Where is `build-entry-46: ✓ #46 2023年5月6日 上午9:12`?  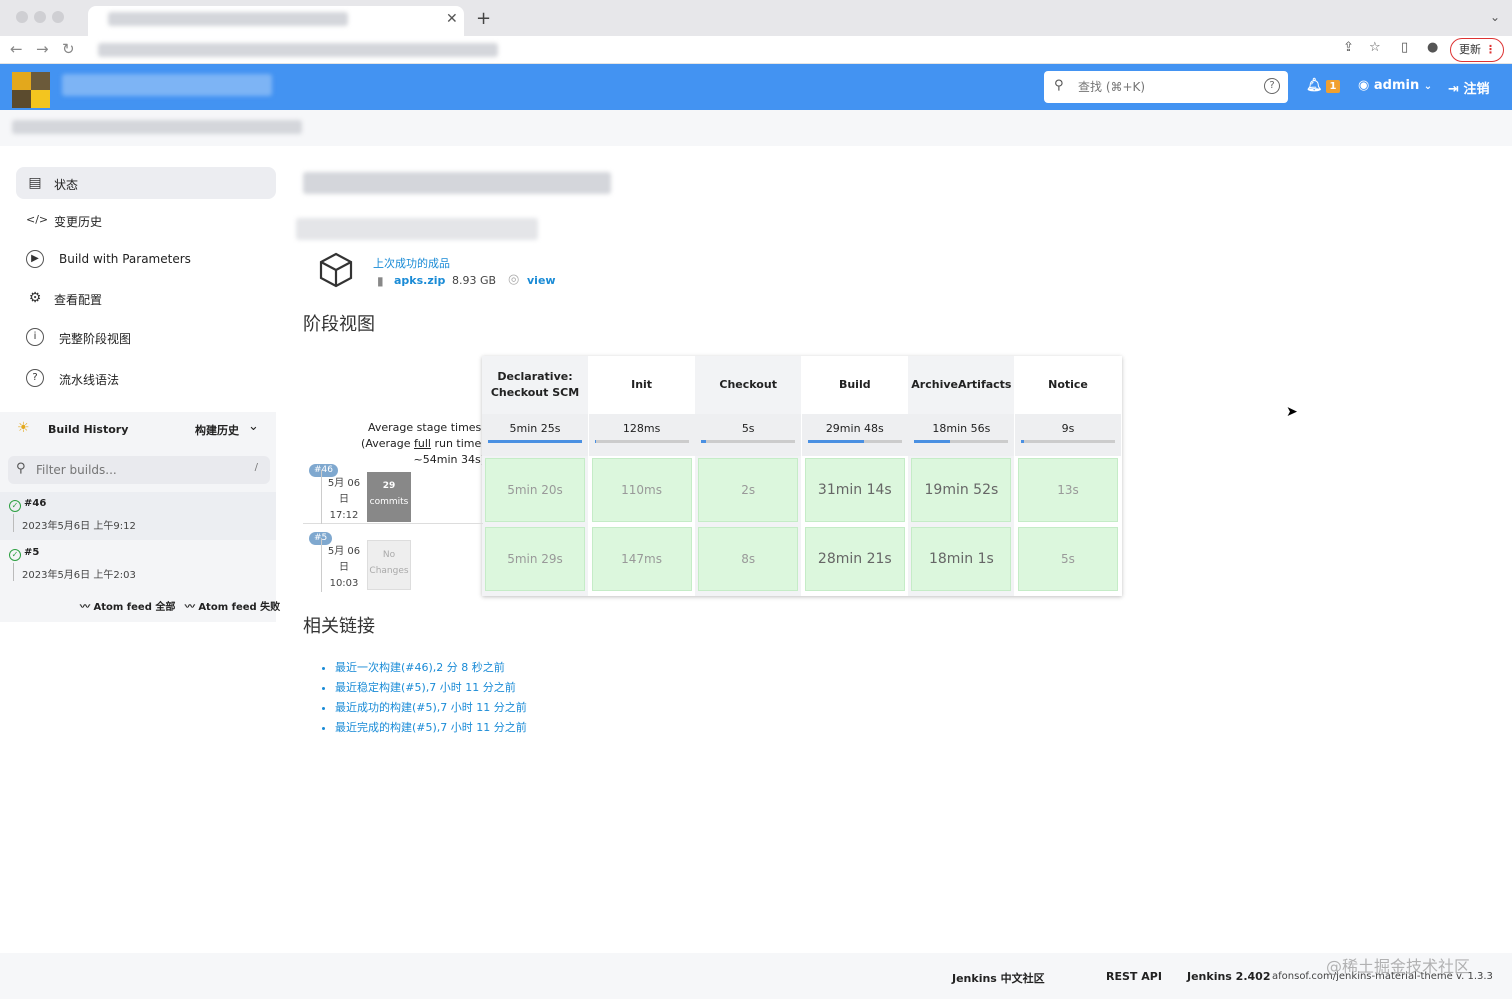 build-entry-46: ✓ #46 2023年5月6日 上午9:12 is located at coordinates (138, 516).